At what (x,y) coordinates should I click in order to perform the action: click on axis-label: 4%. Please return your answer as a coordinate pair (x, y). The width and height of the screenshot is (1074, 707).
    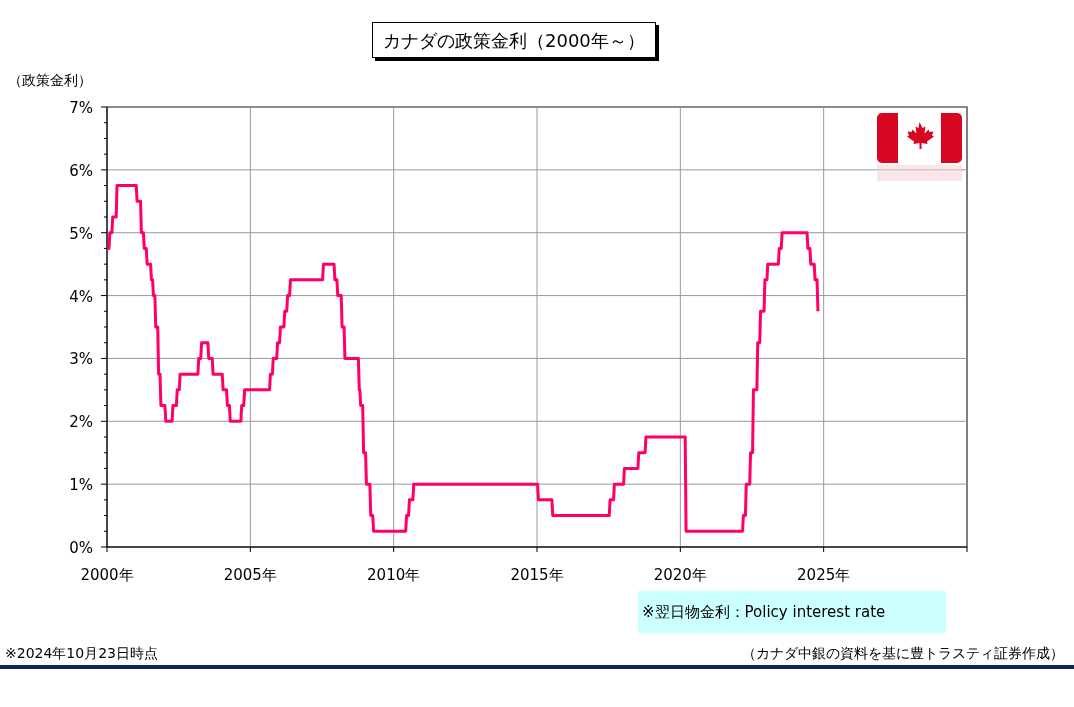
    Looking at the image, I should click on (81, 296).